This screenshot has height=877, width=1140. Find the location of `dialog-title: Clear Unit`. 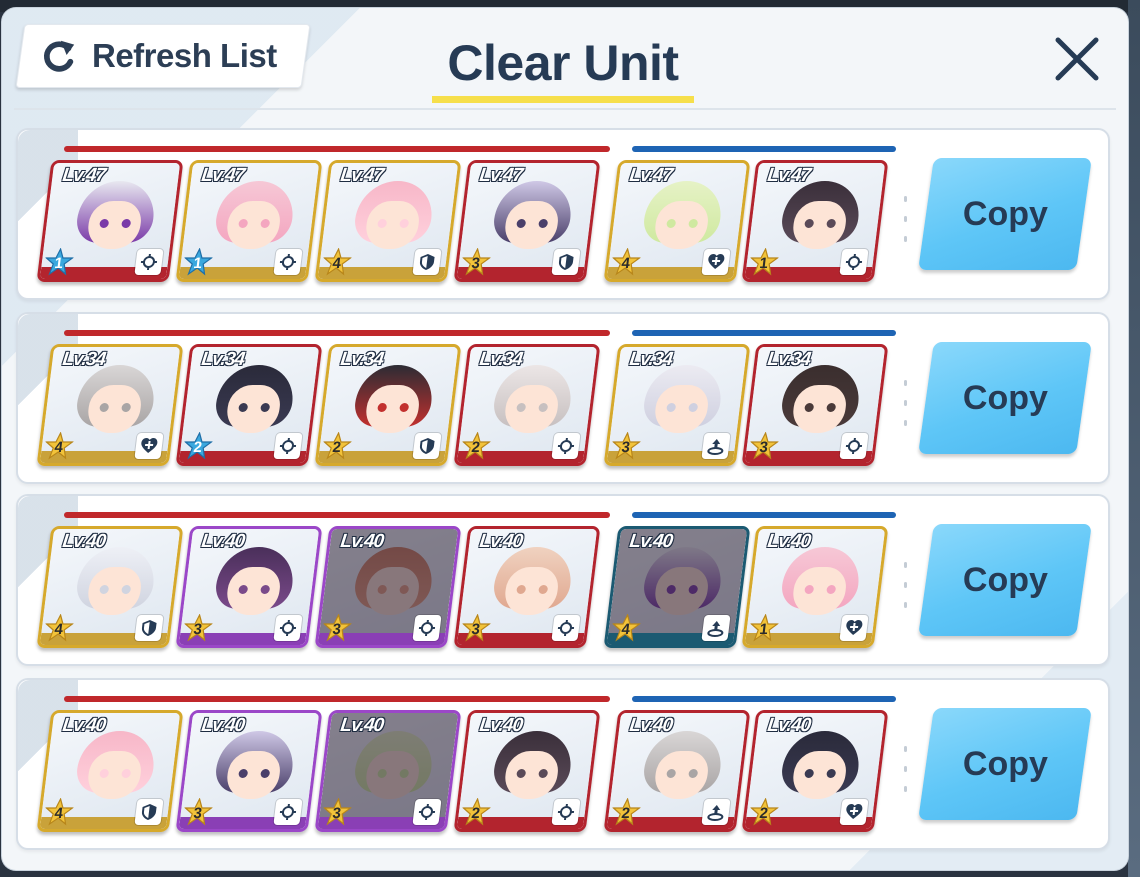

dialog-title: Clear Unit is located at coordinates (563, 63).